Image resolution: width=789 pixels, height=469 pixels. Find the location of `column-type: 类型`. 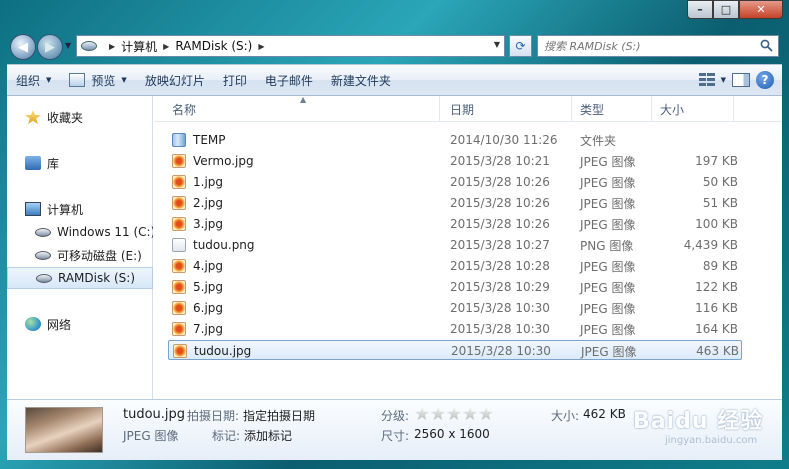

column-type: 类型 is located at coordinates (613, 109).